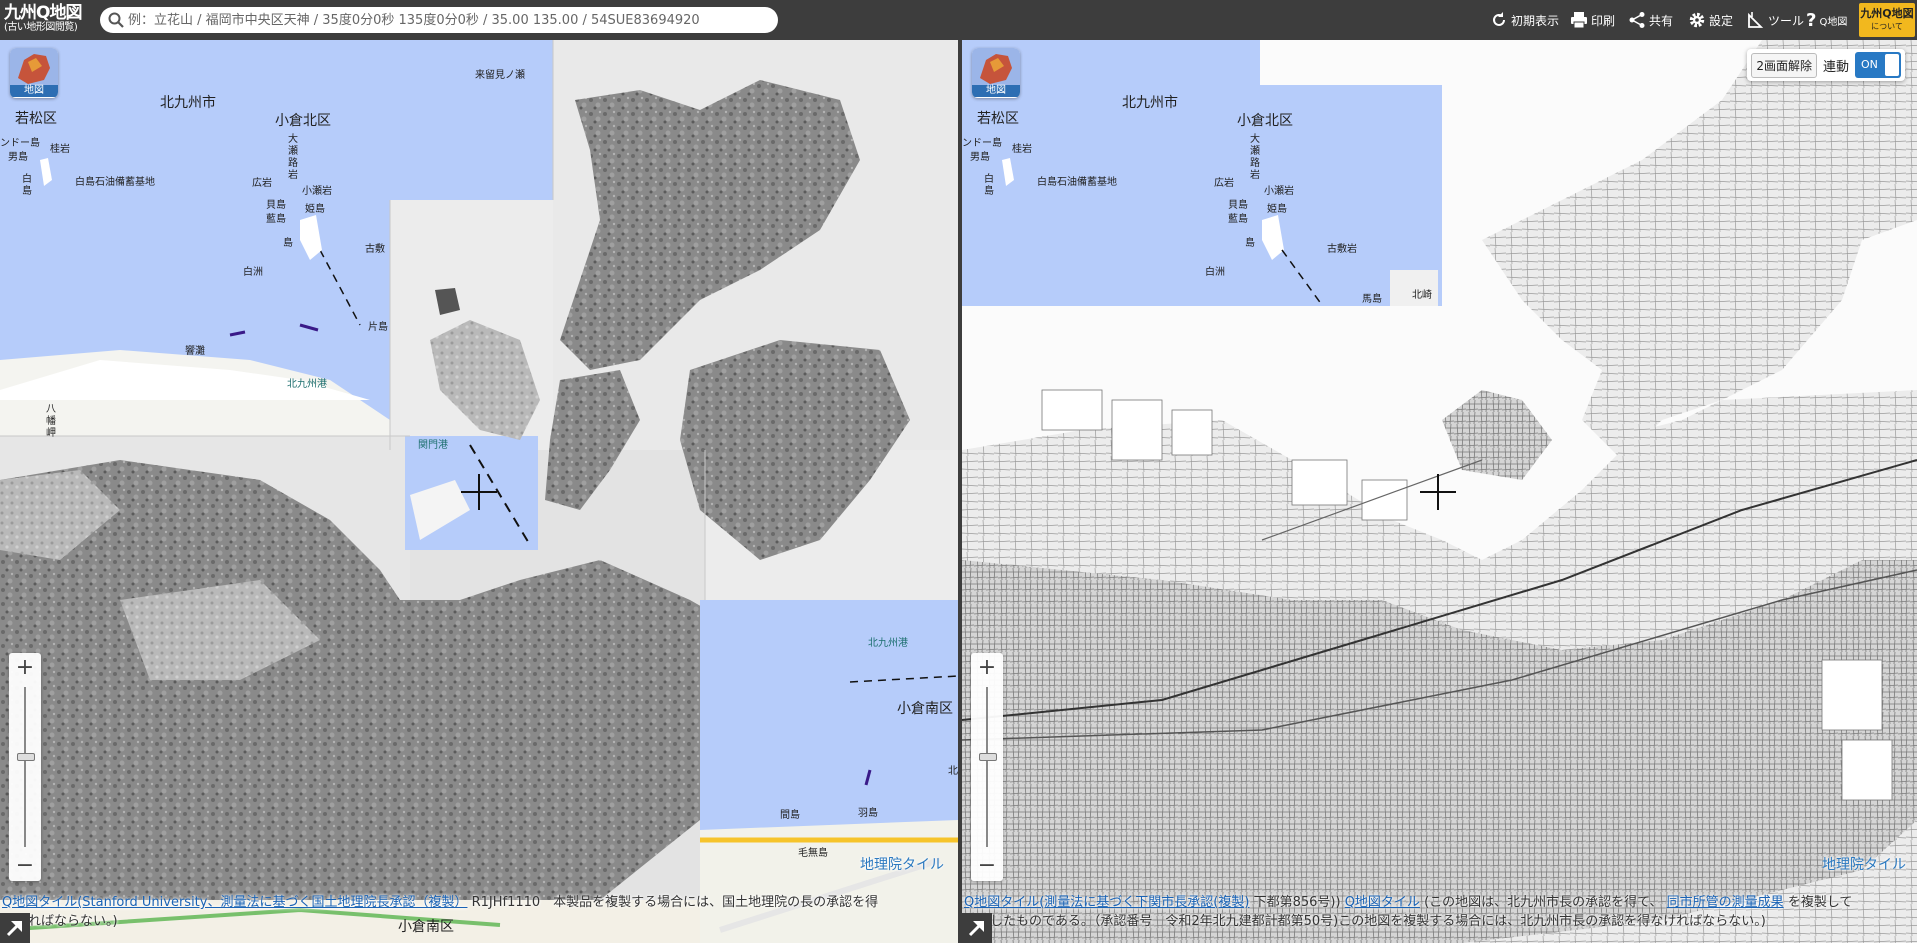 This screenshot has width=1917, height=943. What do you see at coordinates (1721, 20) in the screenshot?
I see `settings-label: 設定` at bounding box center [1721, 20].